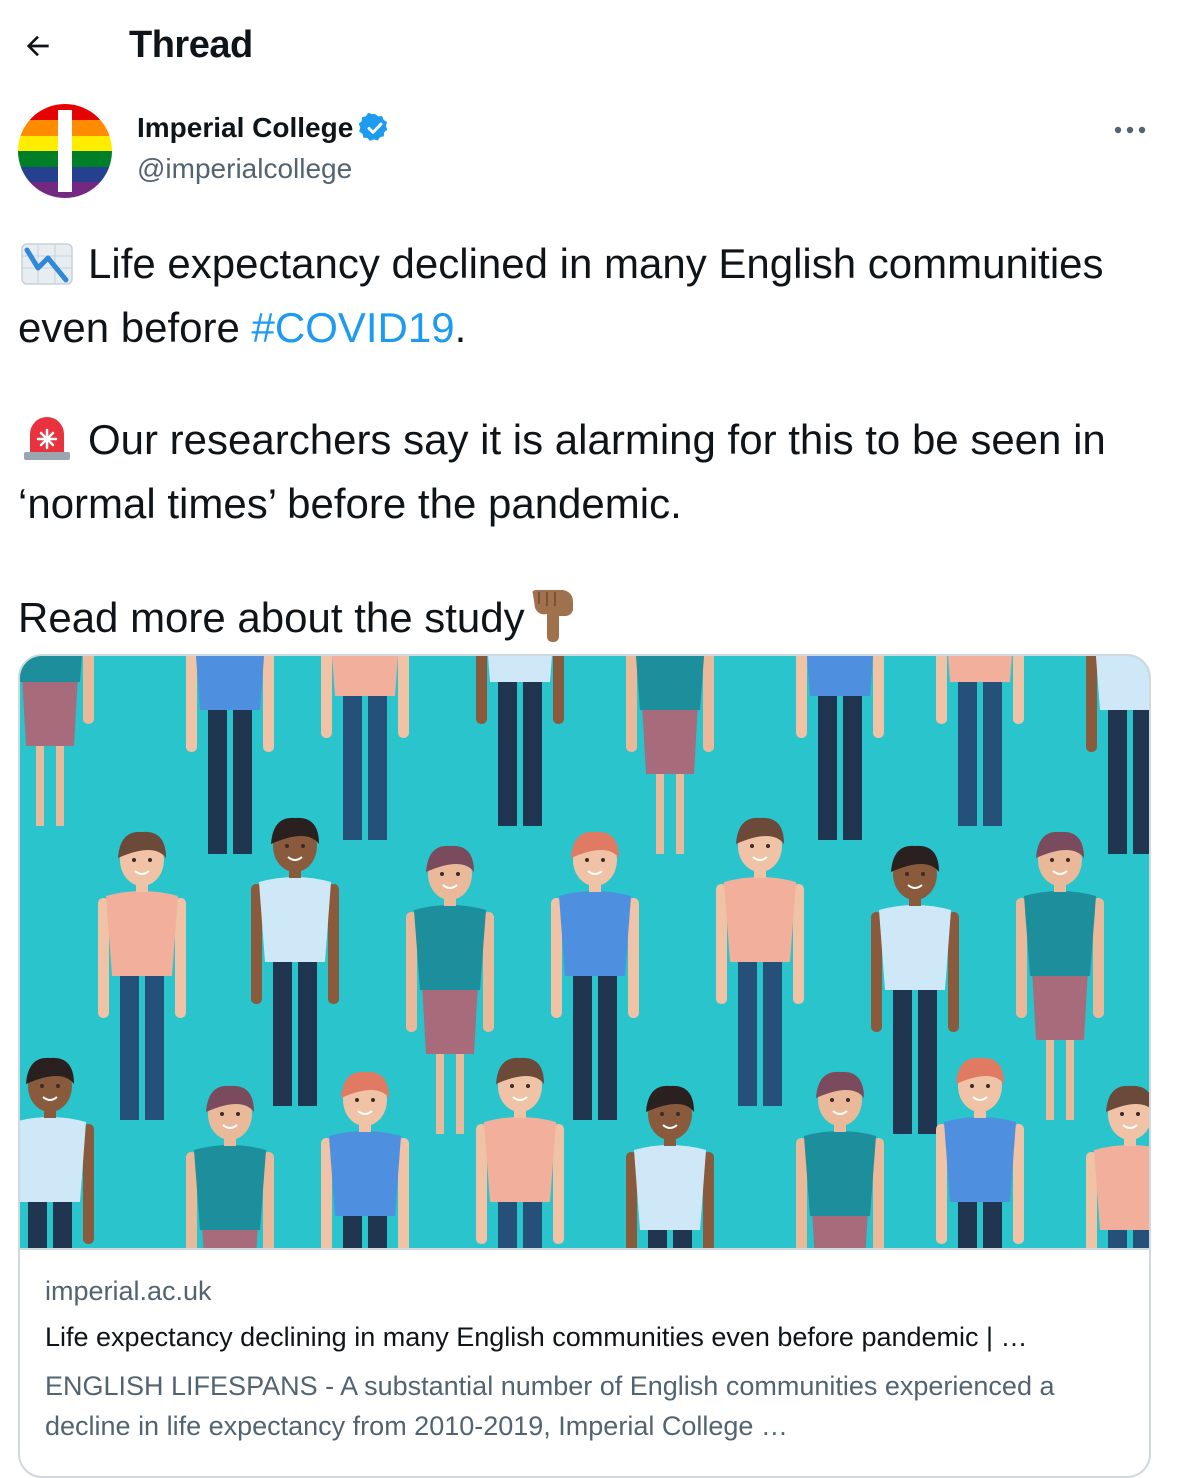 This screenshot has height=1478, width=1186. I want to click on author-name: Imperial College, so click(245, 128).